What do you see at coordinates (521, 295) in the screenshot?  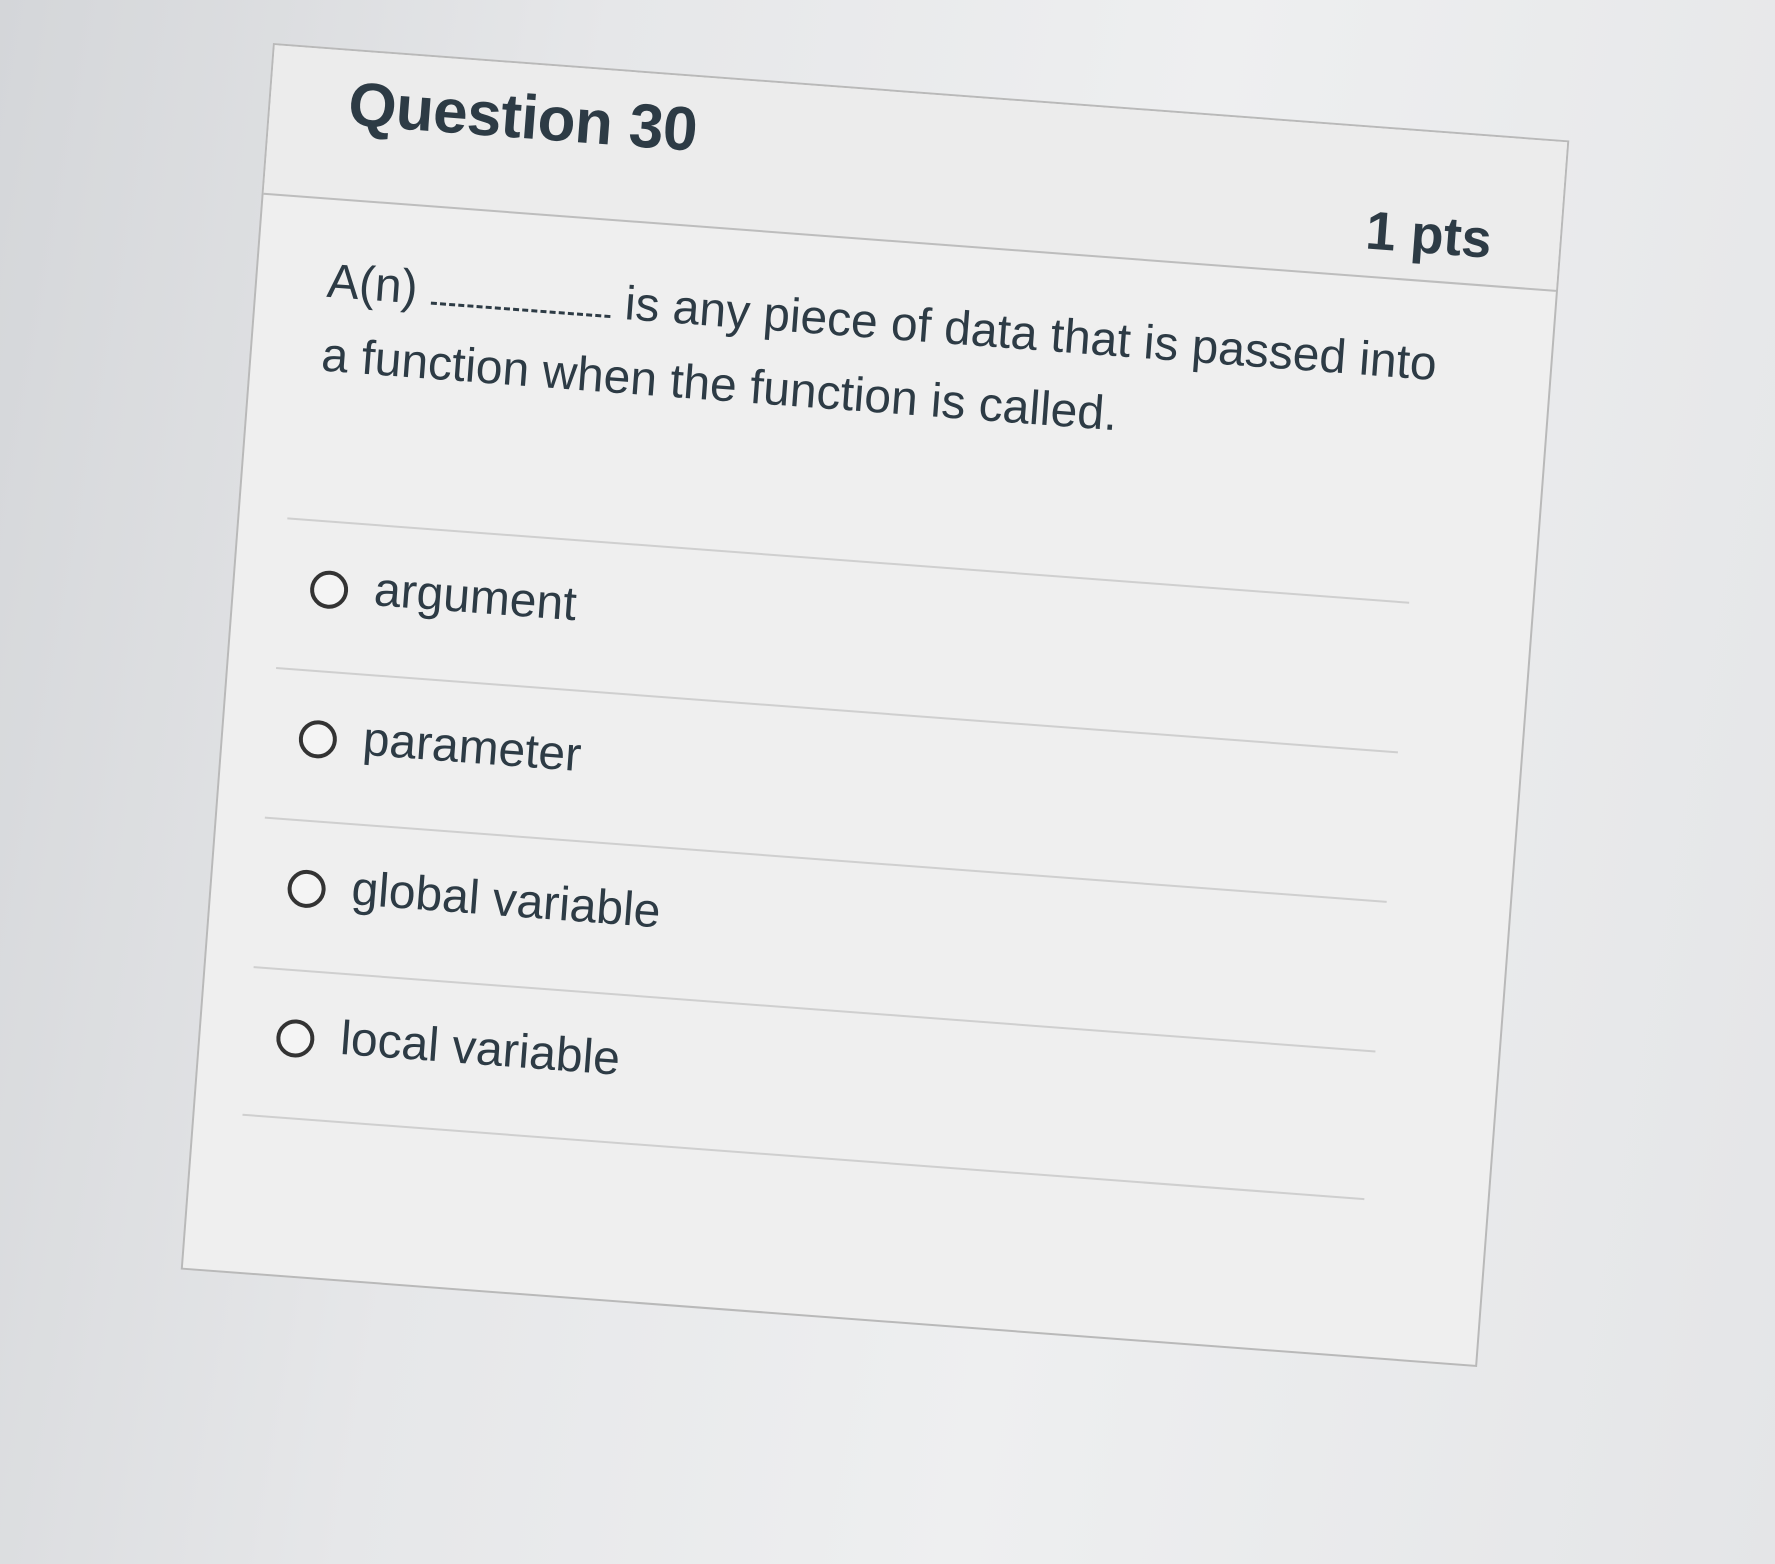 I see `fill-in-blank` at bounding box center [521, 295].